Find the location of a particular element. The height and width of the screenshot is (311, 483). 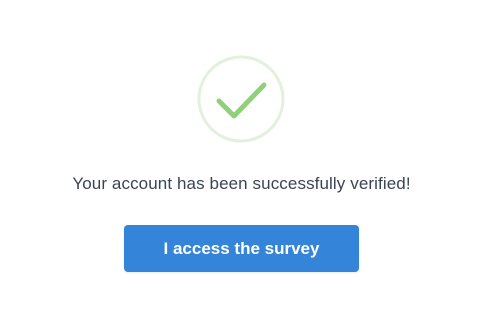

check-icon is located at coordinates (241, 99).